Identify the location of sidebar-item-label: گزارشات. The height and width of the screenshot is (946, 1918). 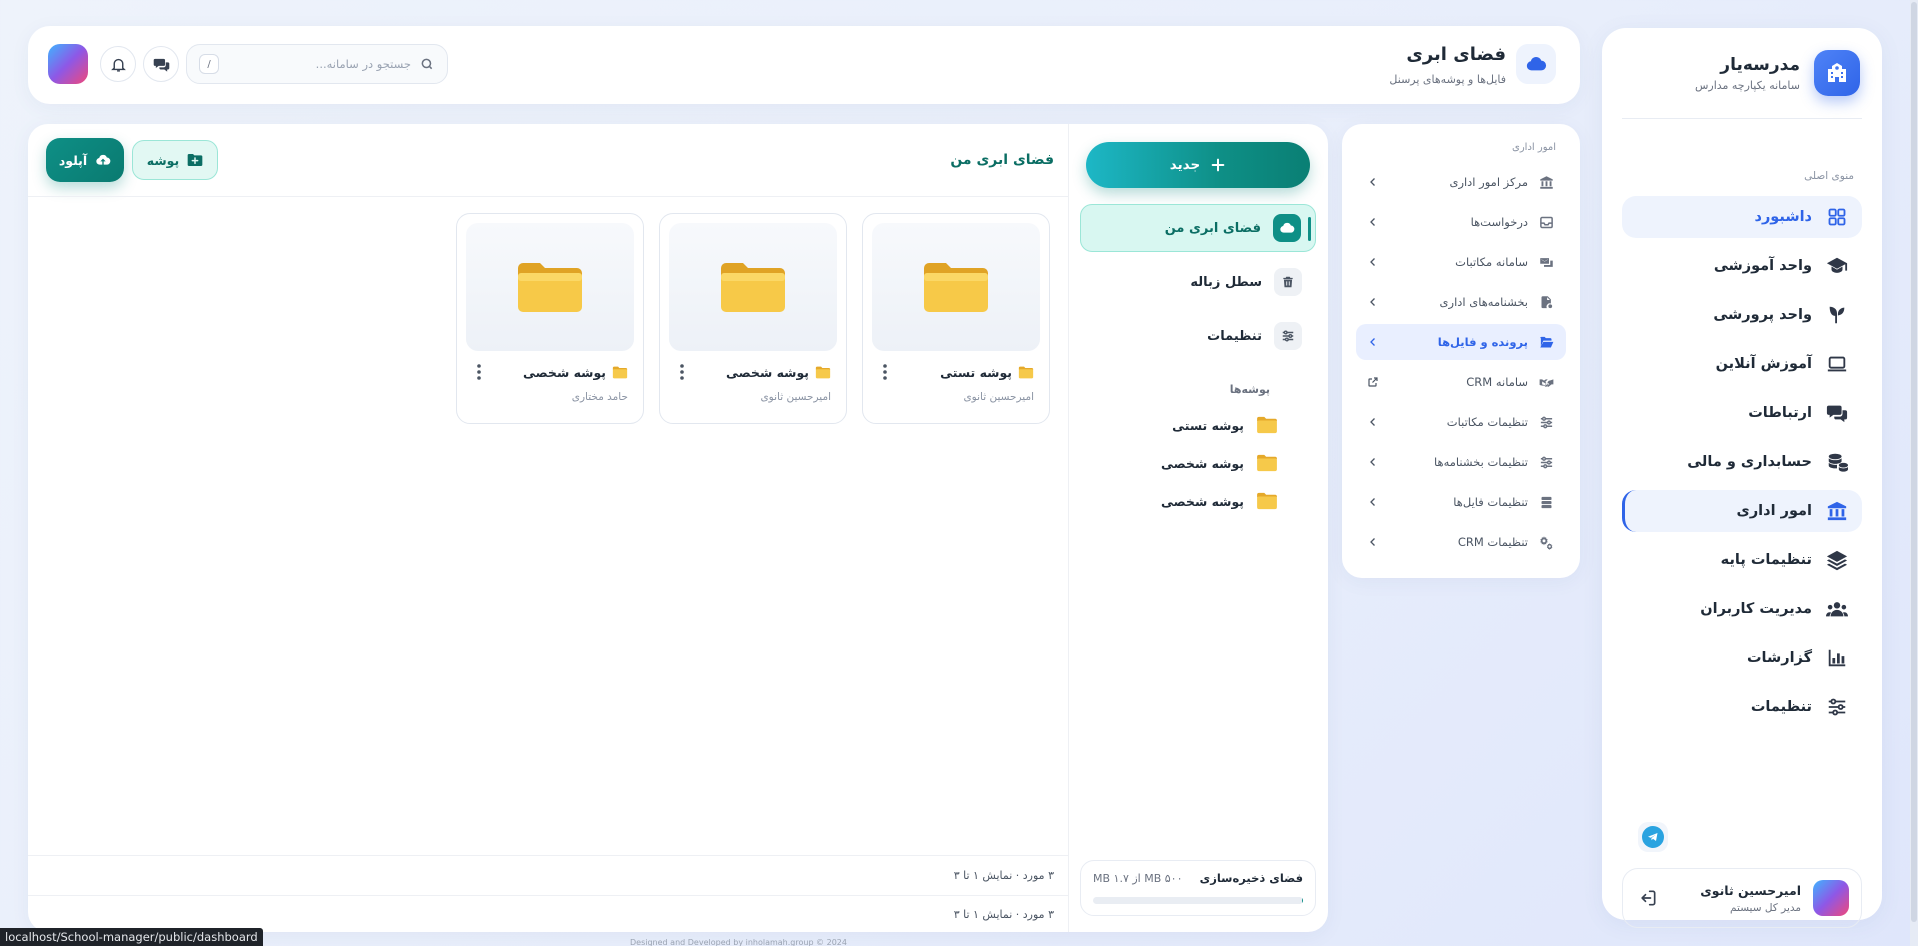
(1779, 658).